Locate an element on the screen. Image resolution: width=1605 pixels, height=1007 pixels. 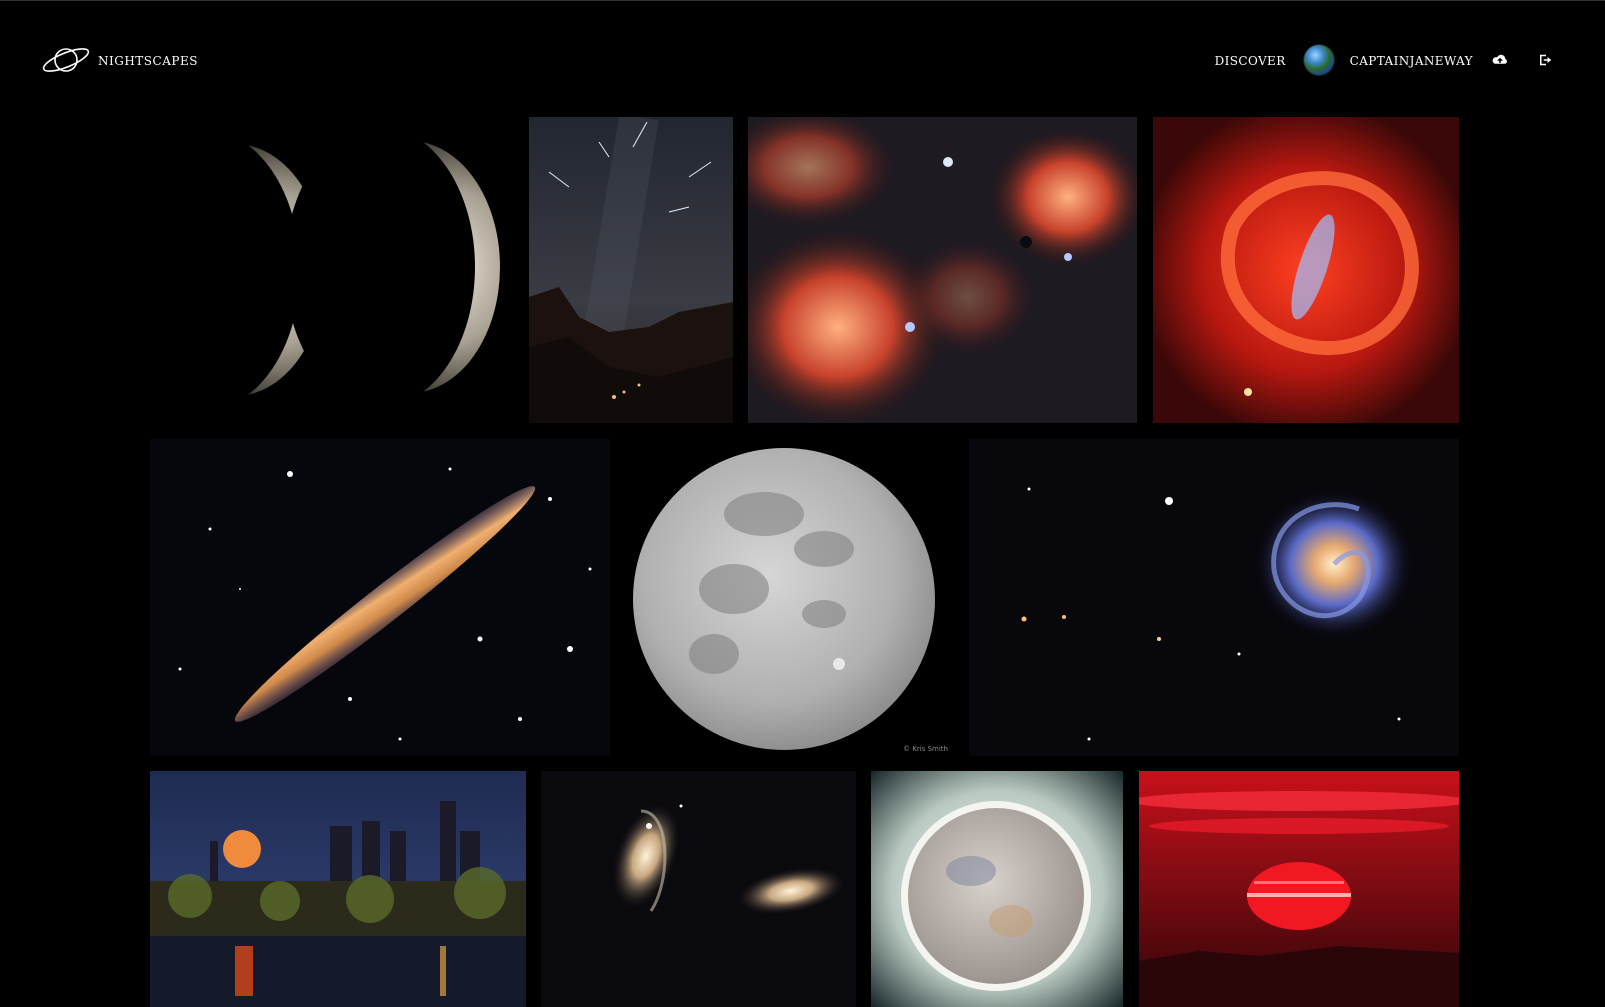
photo-credit: © Kris Smith is located at coordinates (925, 749).